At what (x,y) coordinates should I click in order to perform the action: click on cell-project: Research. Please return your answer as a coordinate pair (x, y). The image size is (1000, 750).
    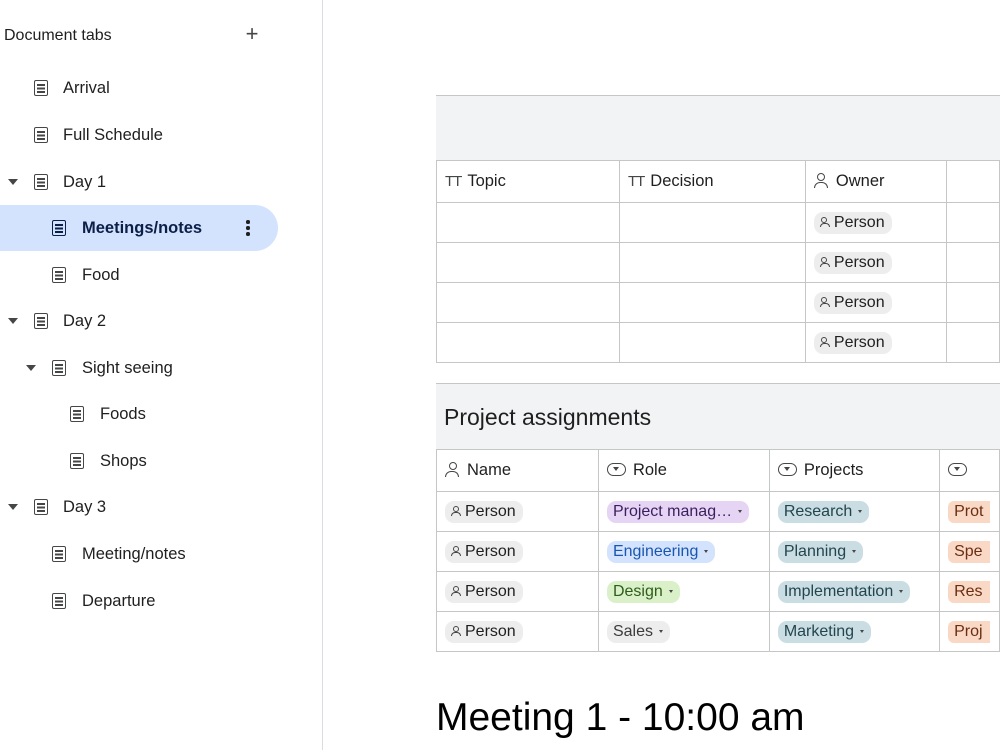
    Looking at the image, I should click on (854, 511).